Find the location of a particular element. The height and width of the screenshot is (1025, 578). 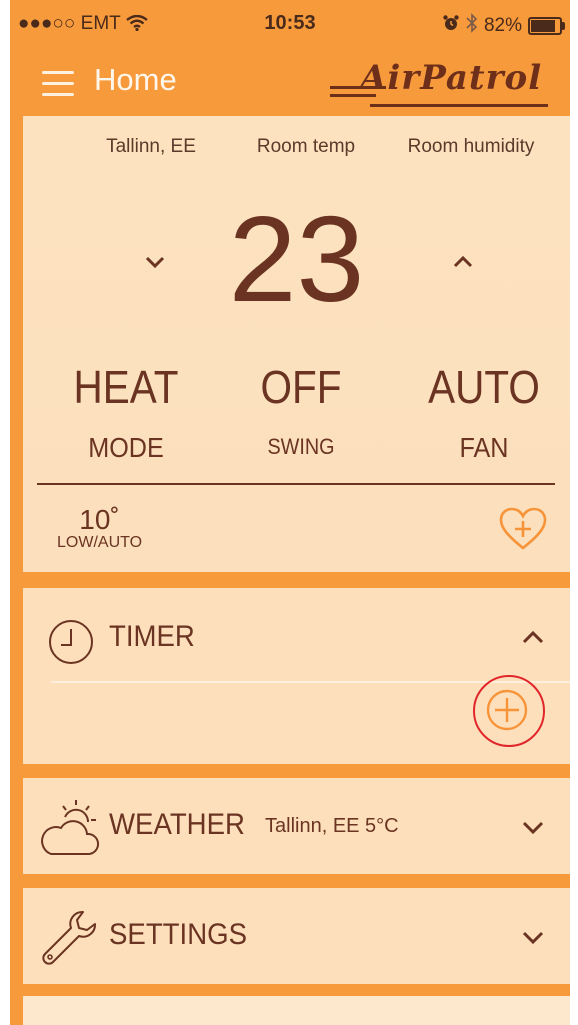

expand-settings-button is located at coordinates (533, 937).